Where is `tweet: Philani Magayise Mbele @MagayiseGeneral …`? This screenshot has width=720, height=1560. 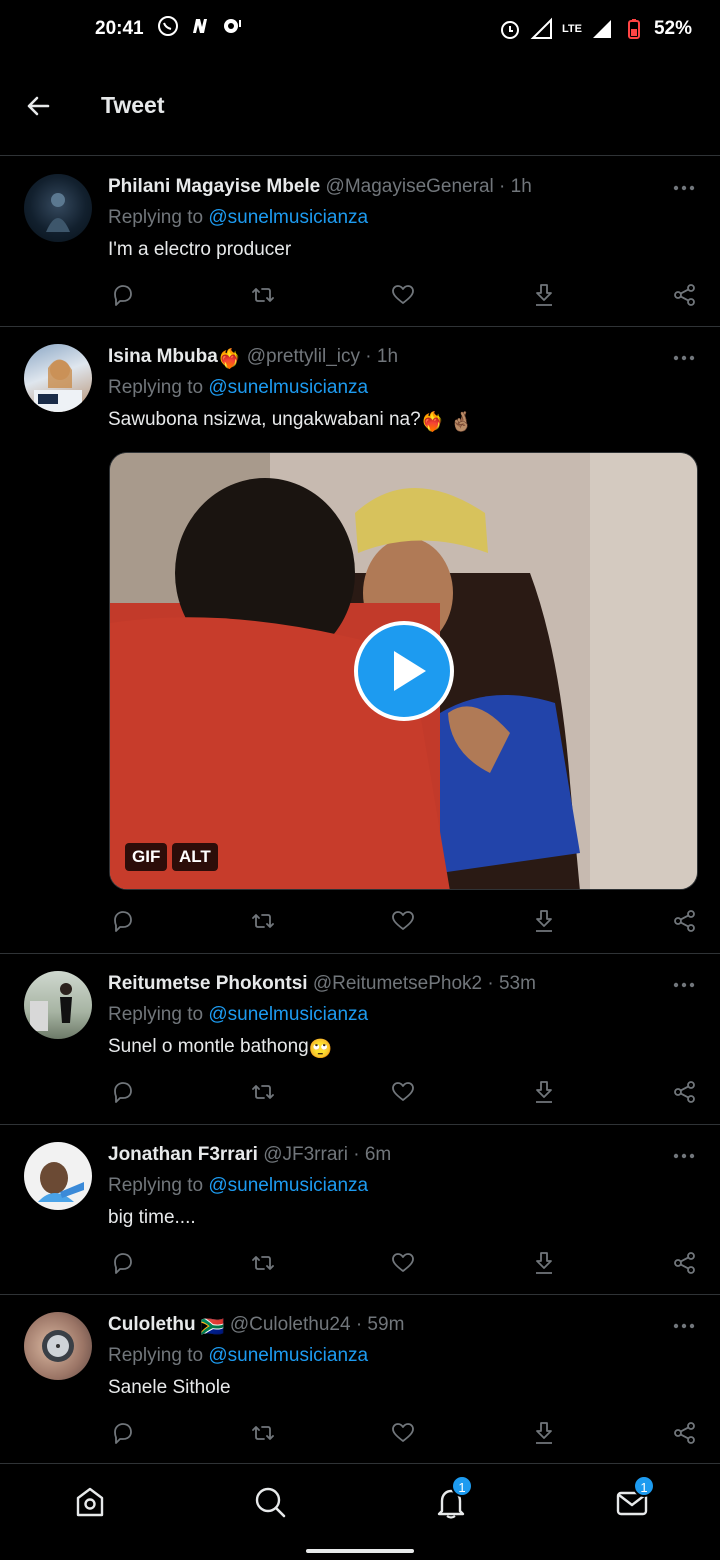
tweet: Philani Magayise Mbele @MagayiseGeneral … is located at coordinates (360, 242).